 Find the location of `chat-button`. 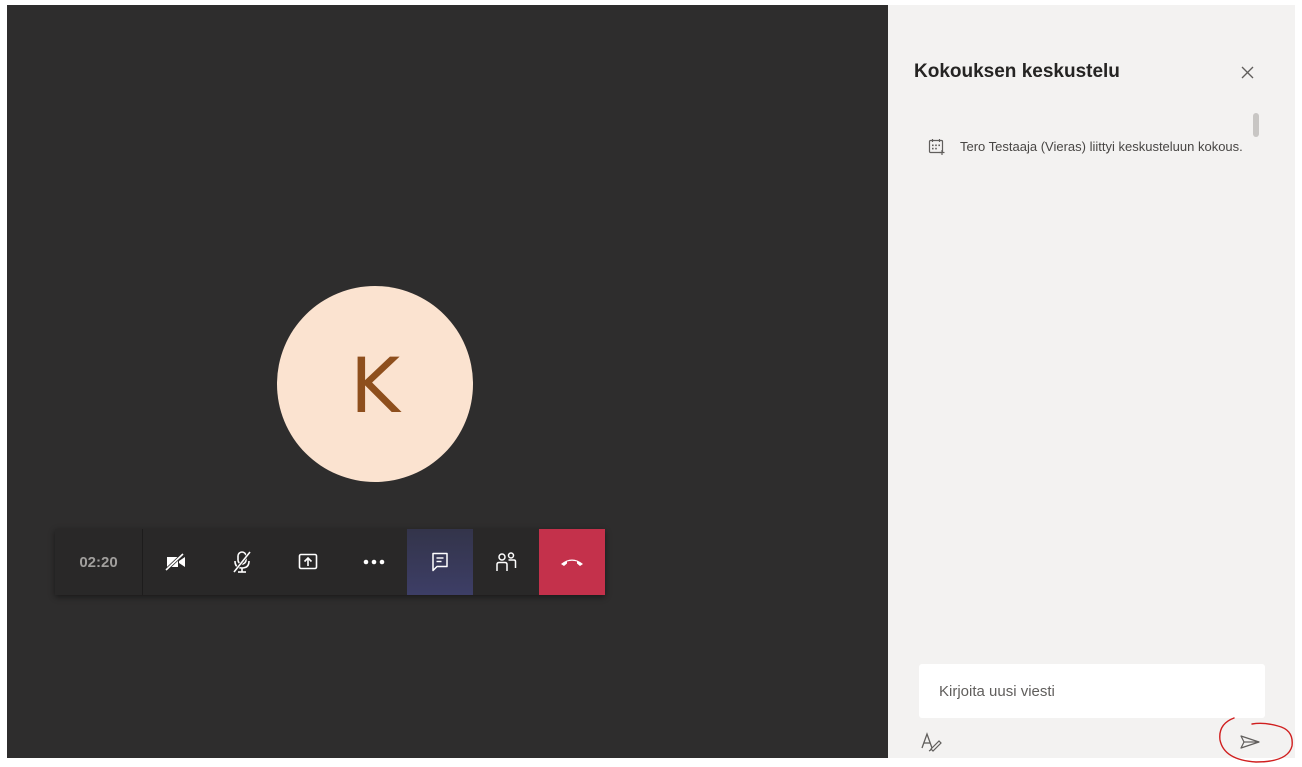

chat-button is located at coordinates (440, 562).